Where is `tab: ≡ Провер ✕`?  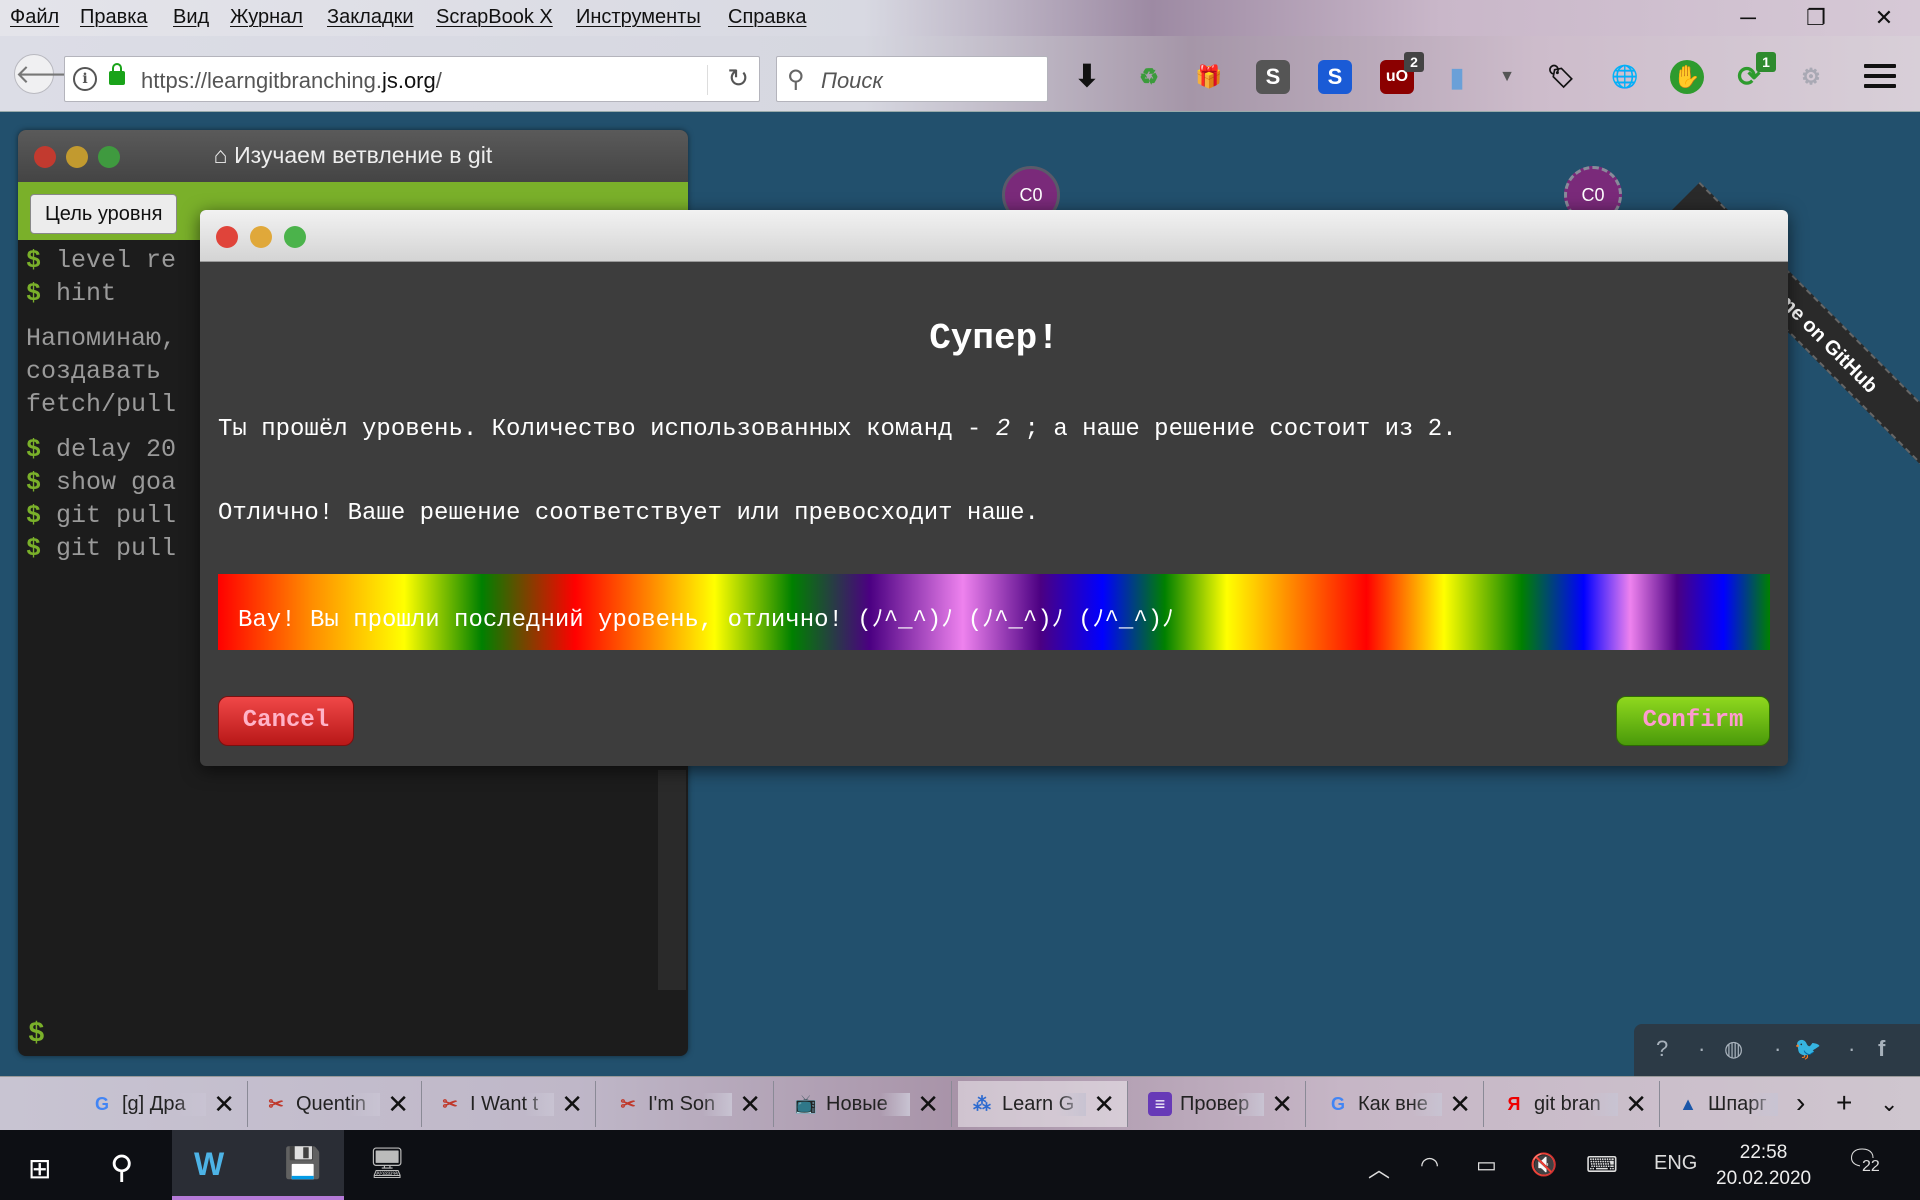 tab: ≡ Провер ✕ is located at coordinates (1221, 1104).